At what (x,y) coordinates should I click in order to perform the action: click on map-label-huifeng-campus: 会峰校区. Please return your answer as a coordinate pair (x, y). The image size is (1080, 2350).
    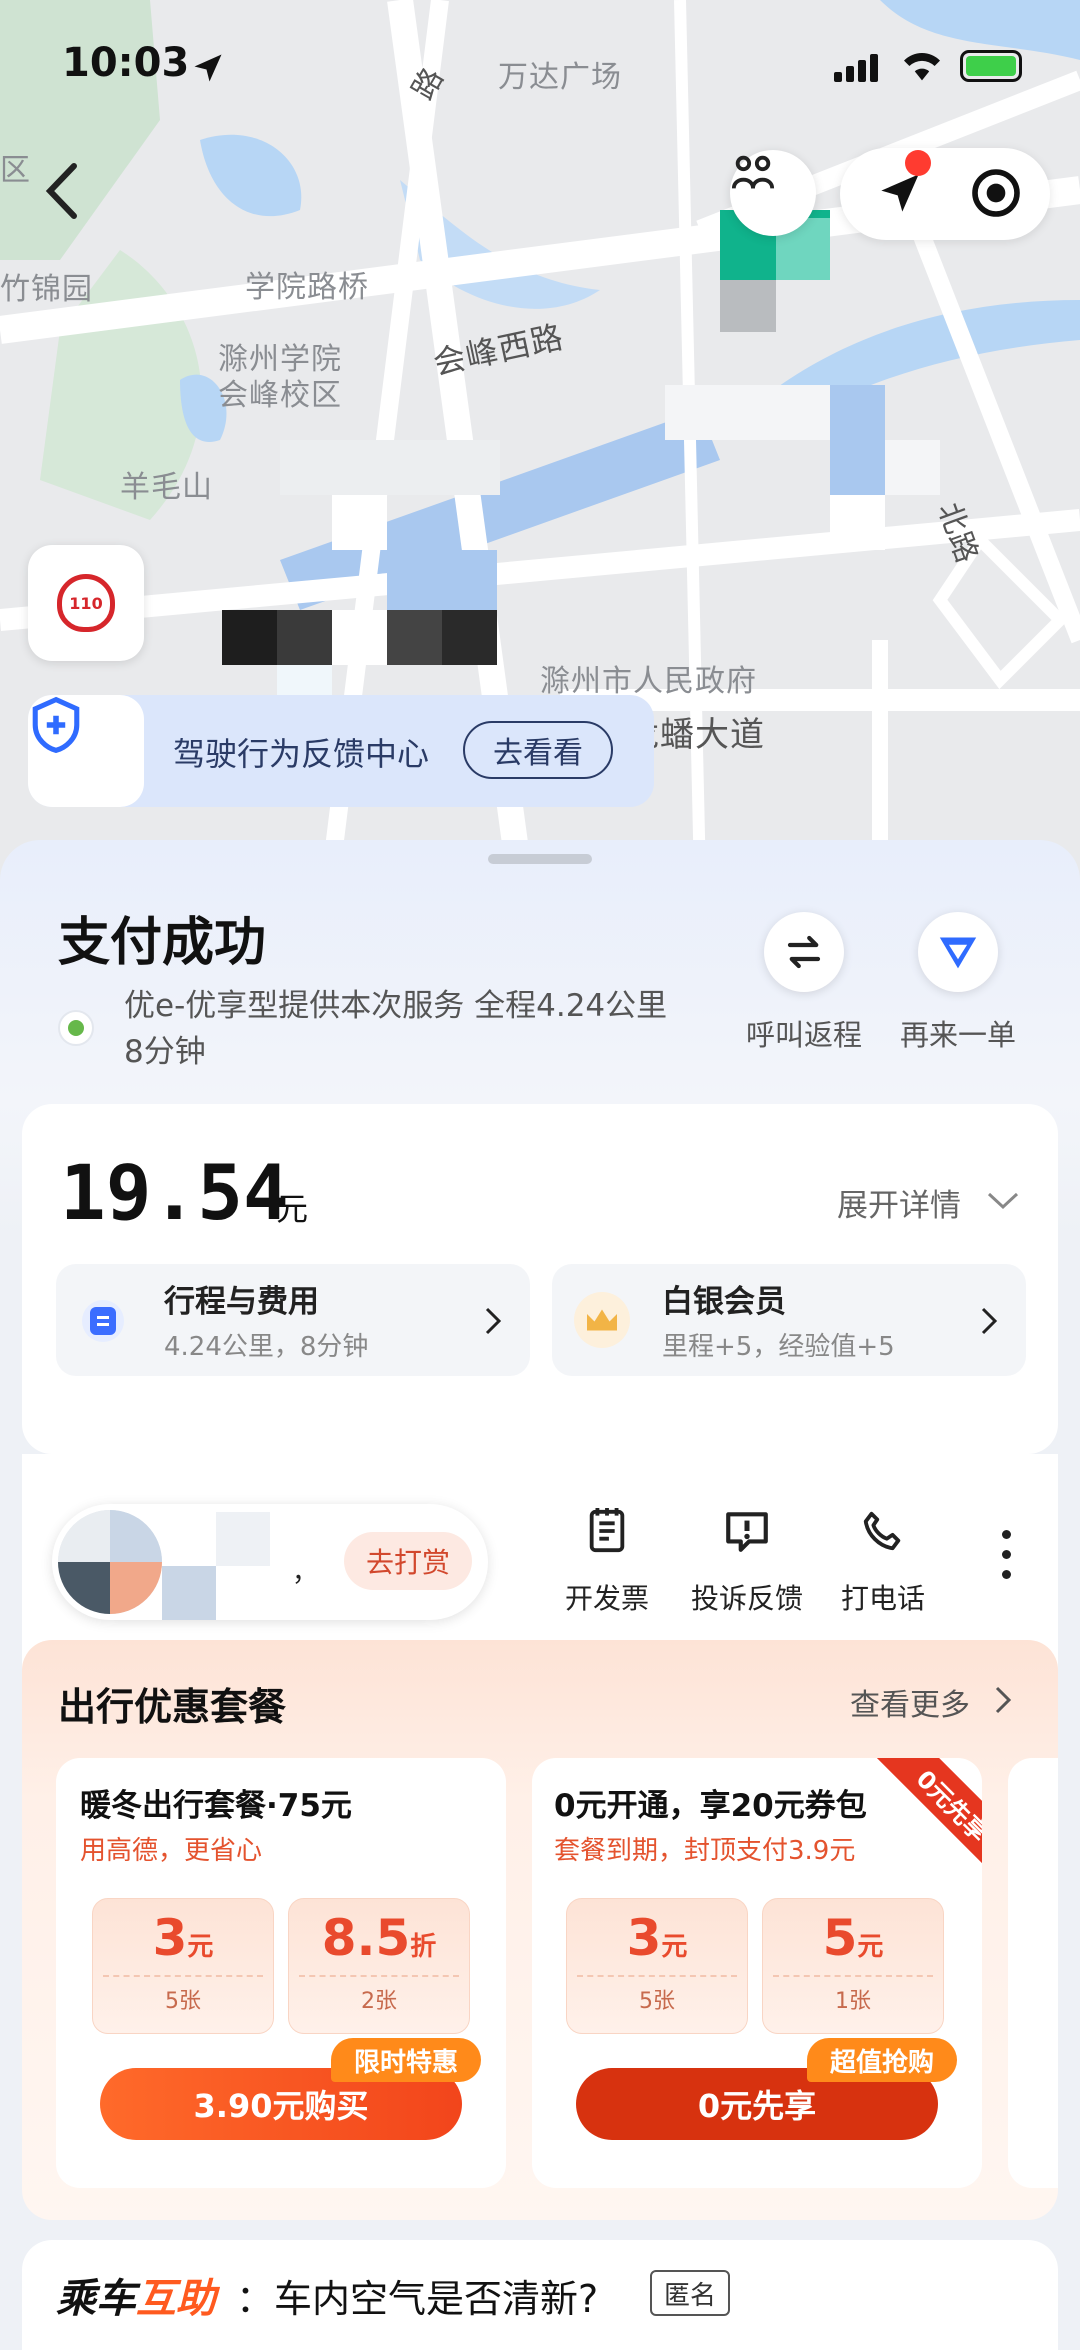
    Looking at the image, I should click on (280, 395).